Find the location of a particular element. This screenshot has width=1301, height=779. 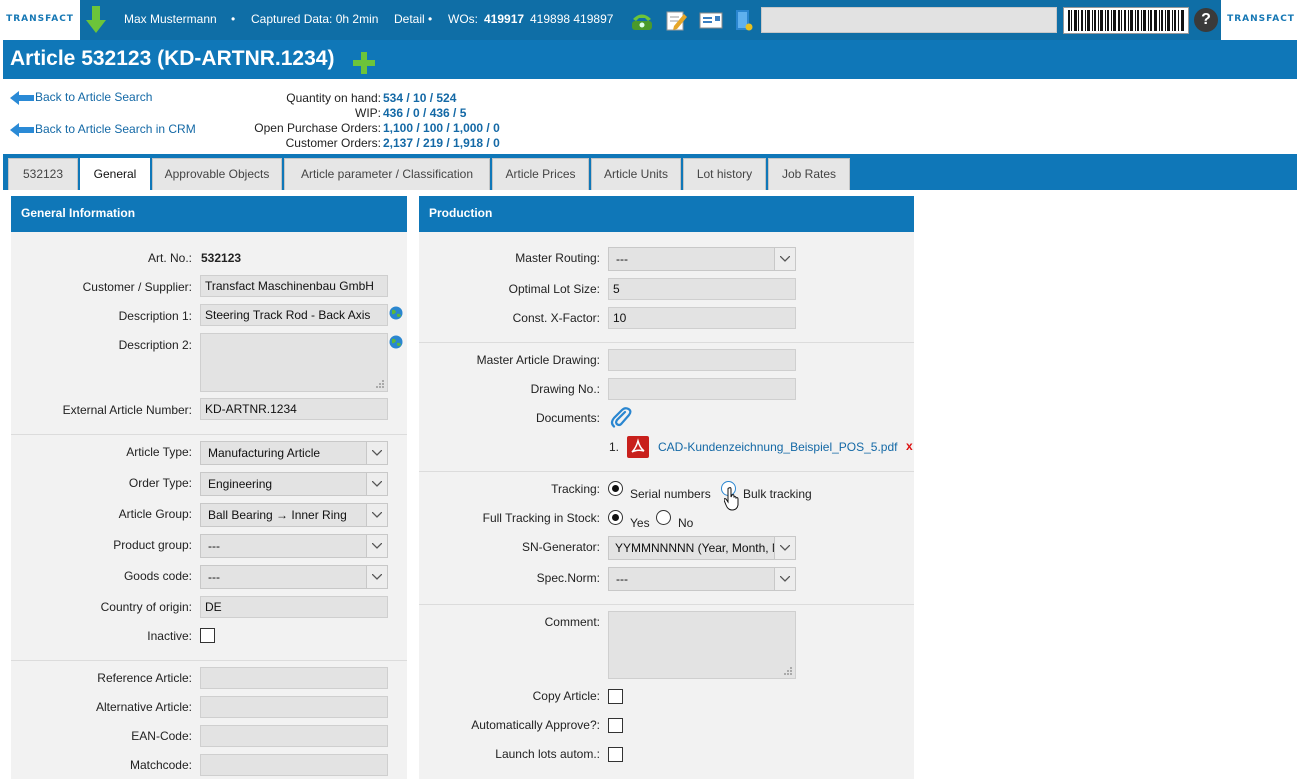

optimal-lot-size-field: 5 is located at coordinates (702, 289).